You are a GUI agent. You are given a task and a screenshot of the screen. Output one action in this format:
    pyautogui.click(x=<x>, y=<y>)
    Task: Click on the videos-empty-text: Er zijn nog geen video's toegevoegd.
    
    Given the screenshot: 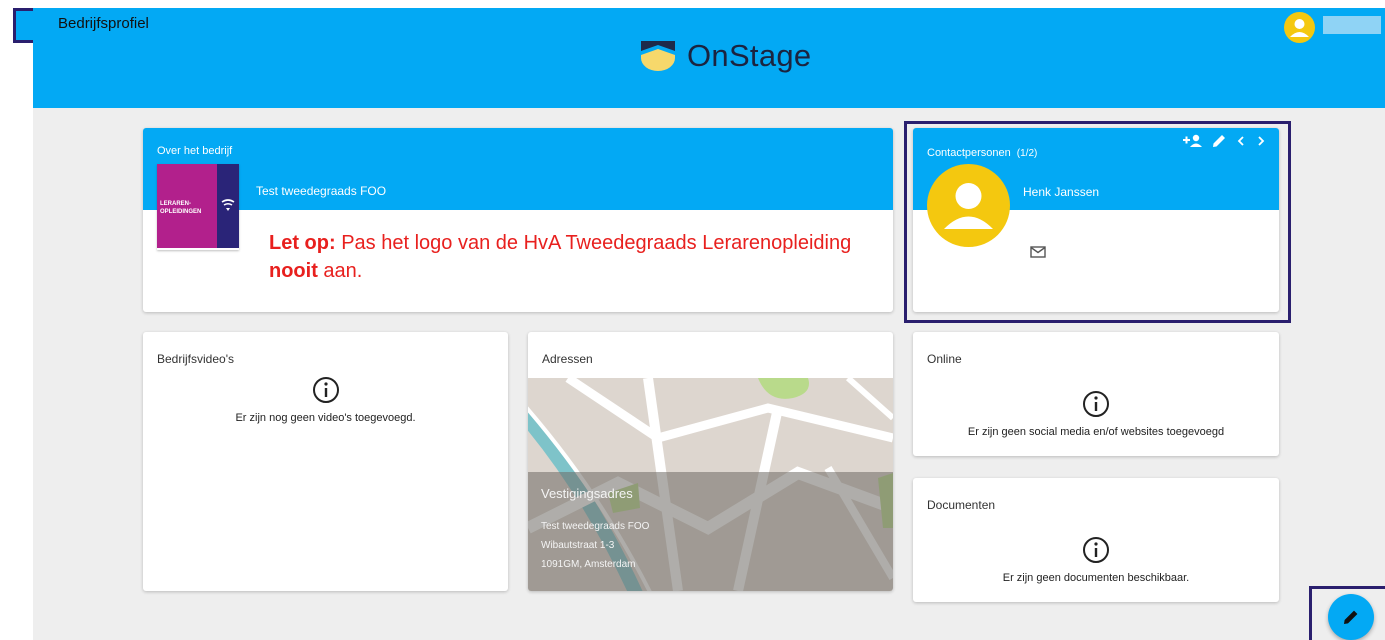 What is the action you would take?
    pyautogui.click(x=325, y=418)
    